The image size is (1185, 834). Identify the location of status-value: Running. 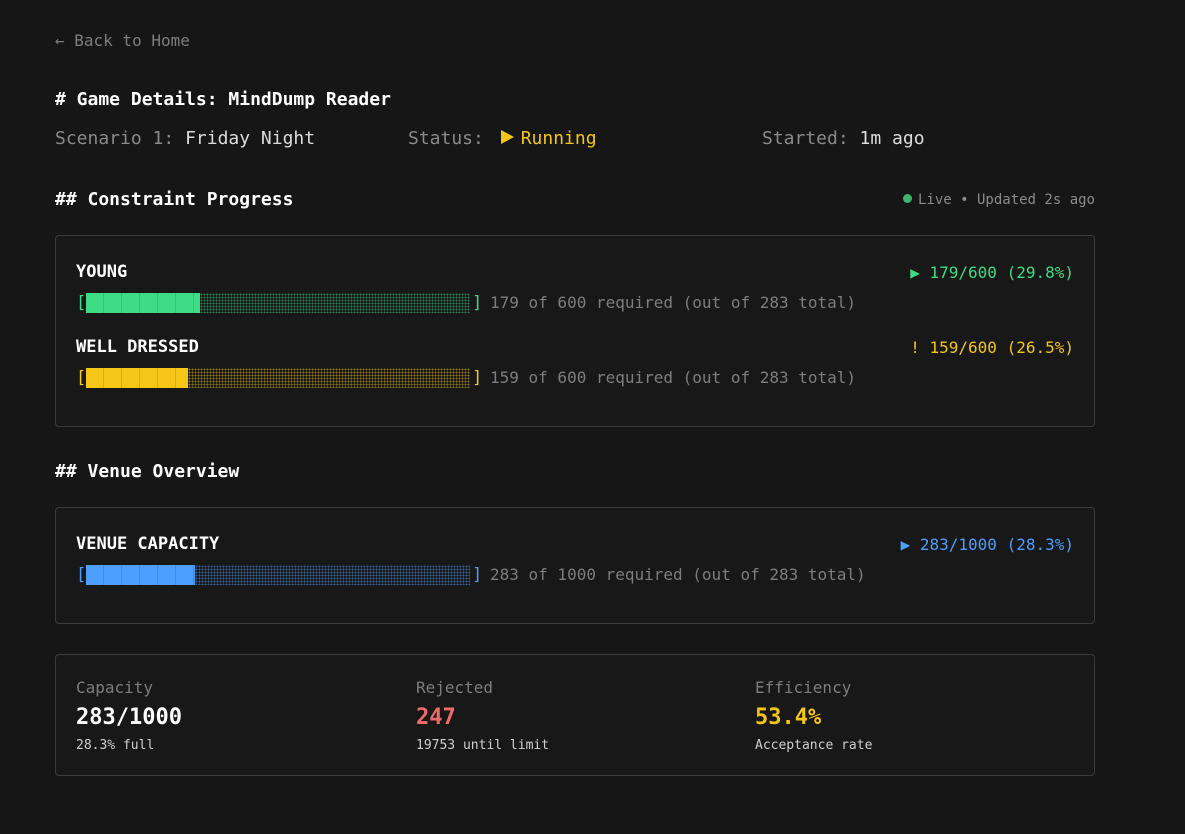
(558, 138).